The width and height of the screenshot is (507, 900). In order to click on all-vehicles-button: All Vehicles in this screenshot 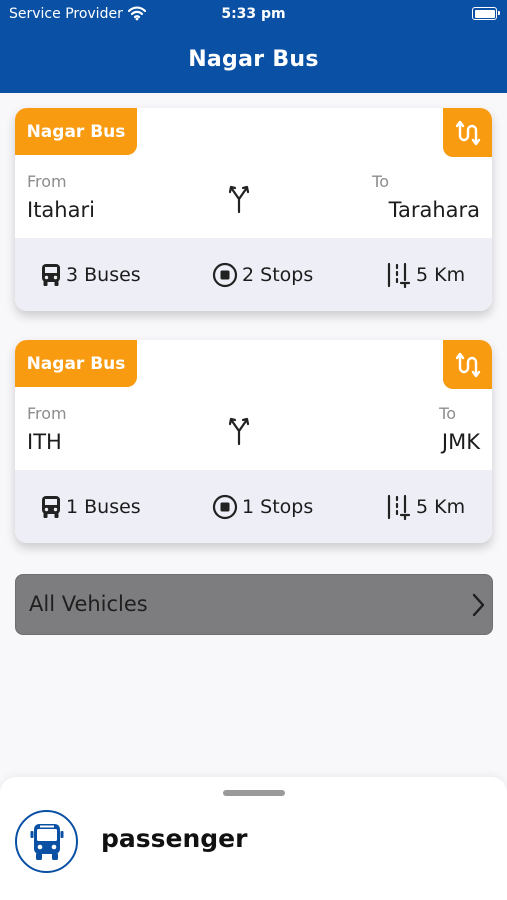, I will do `click(254, 604)`.